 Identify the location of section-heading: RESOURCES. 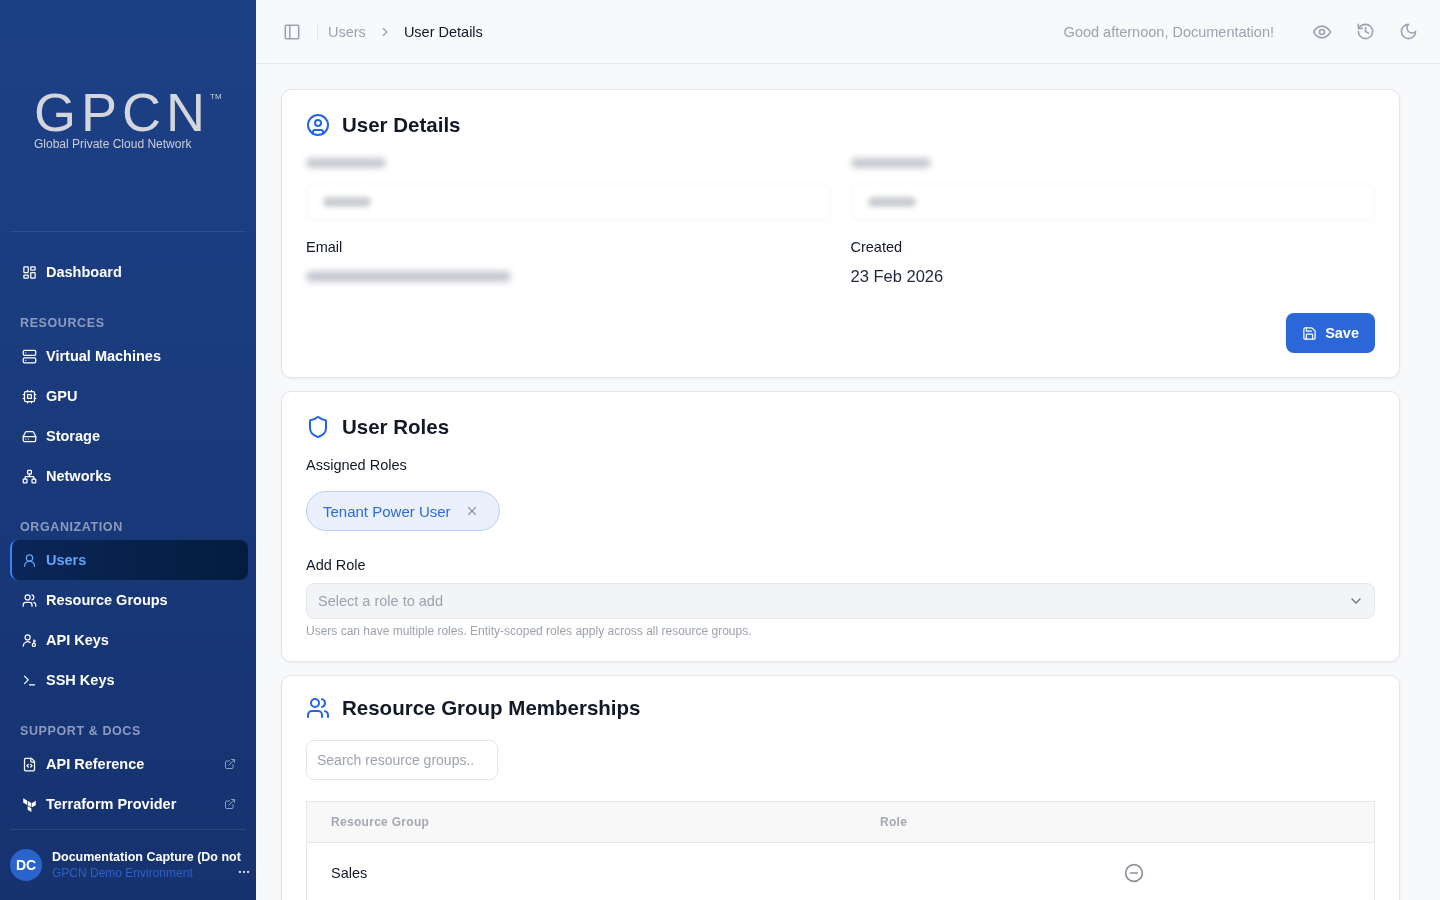
(63, 323).